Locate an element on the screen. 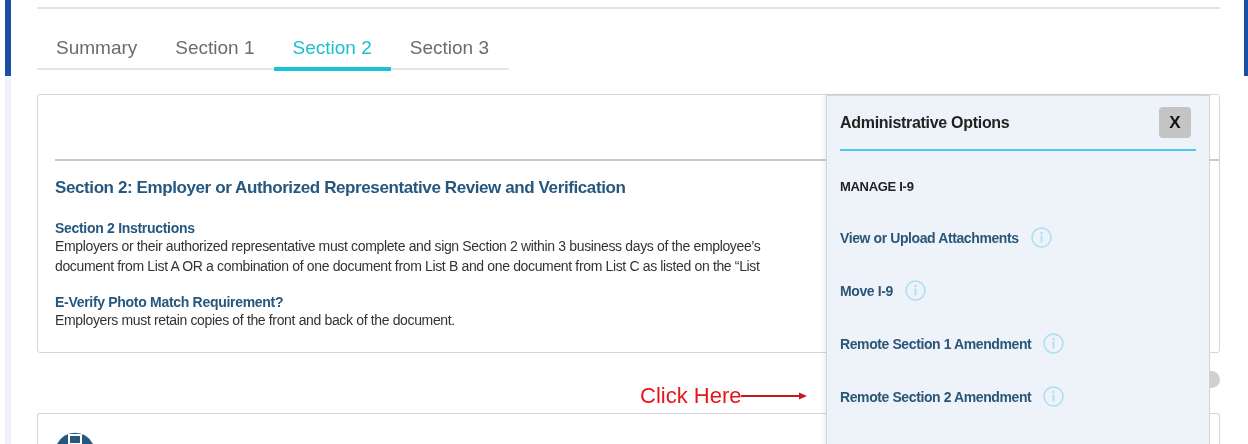 This screenshot has width=1248, height=444. close-button: X is located at coordinates (1175, 122).